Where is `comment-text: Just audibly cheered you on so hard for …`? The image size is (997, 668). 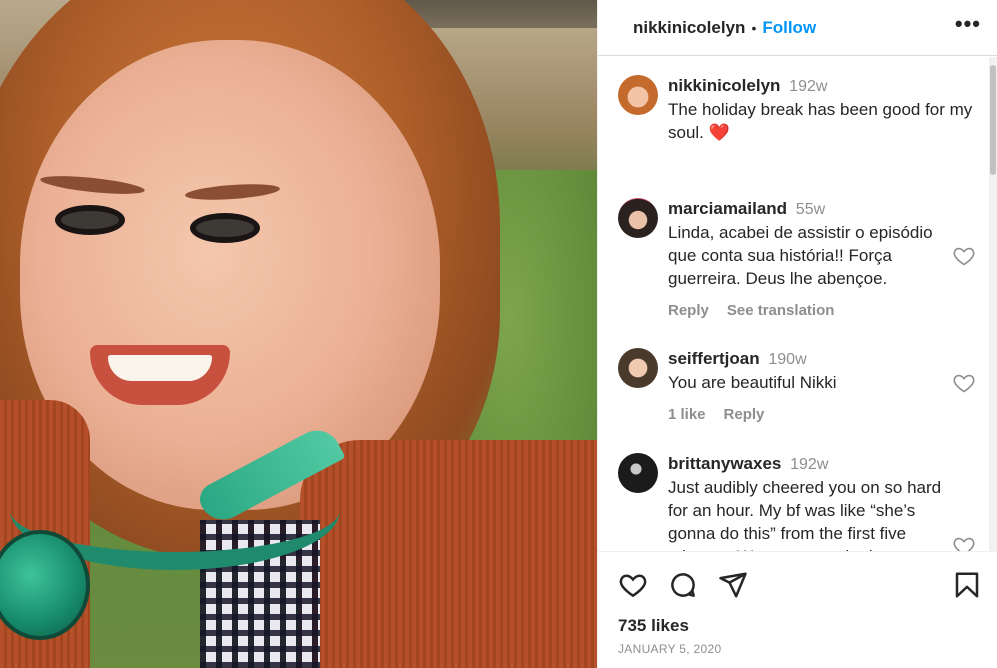
comment-text: Just audibly cheered you on so hard for … is located at coordinates (805, 514).